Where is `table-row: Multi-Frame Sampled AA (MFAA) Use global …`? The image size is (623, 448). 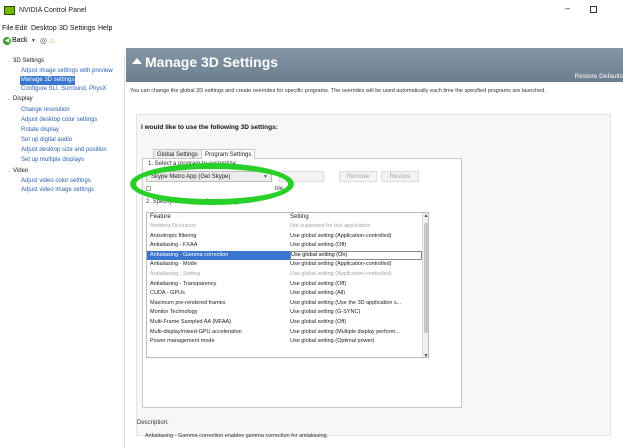
table-row: Multi-Frame Sampled AA (MFAA) Use global … is located at coordinates (285, 322).